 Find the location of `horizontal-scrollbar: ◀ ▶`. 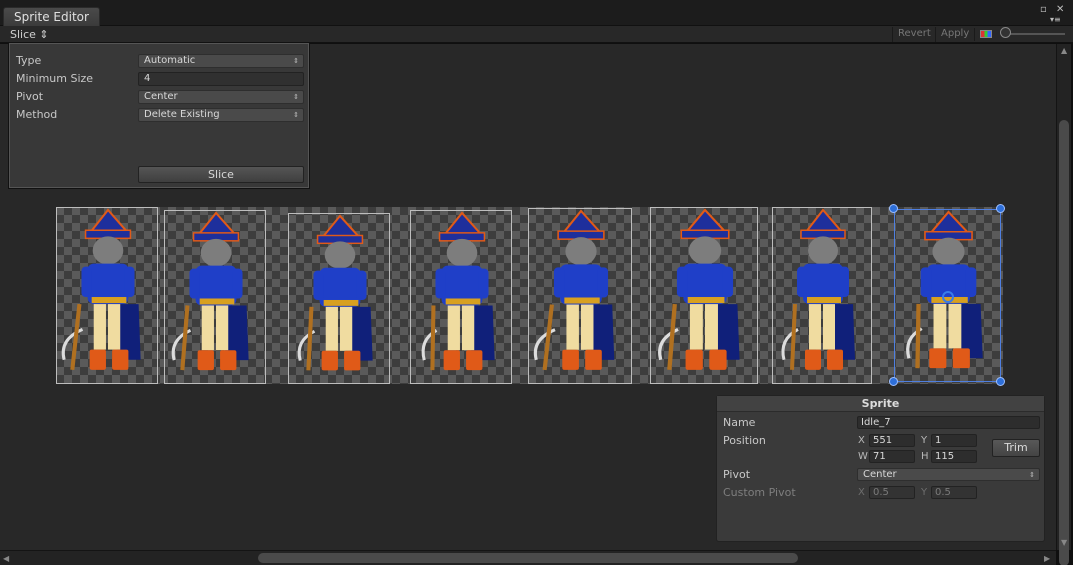

horizontal-scrollbar: ◀ ▶ is located at coordinates (528, 557).